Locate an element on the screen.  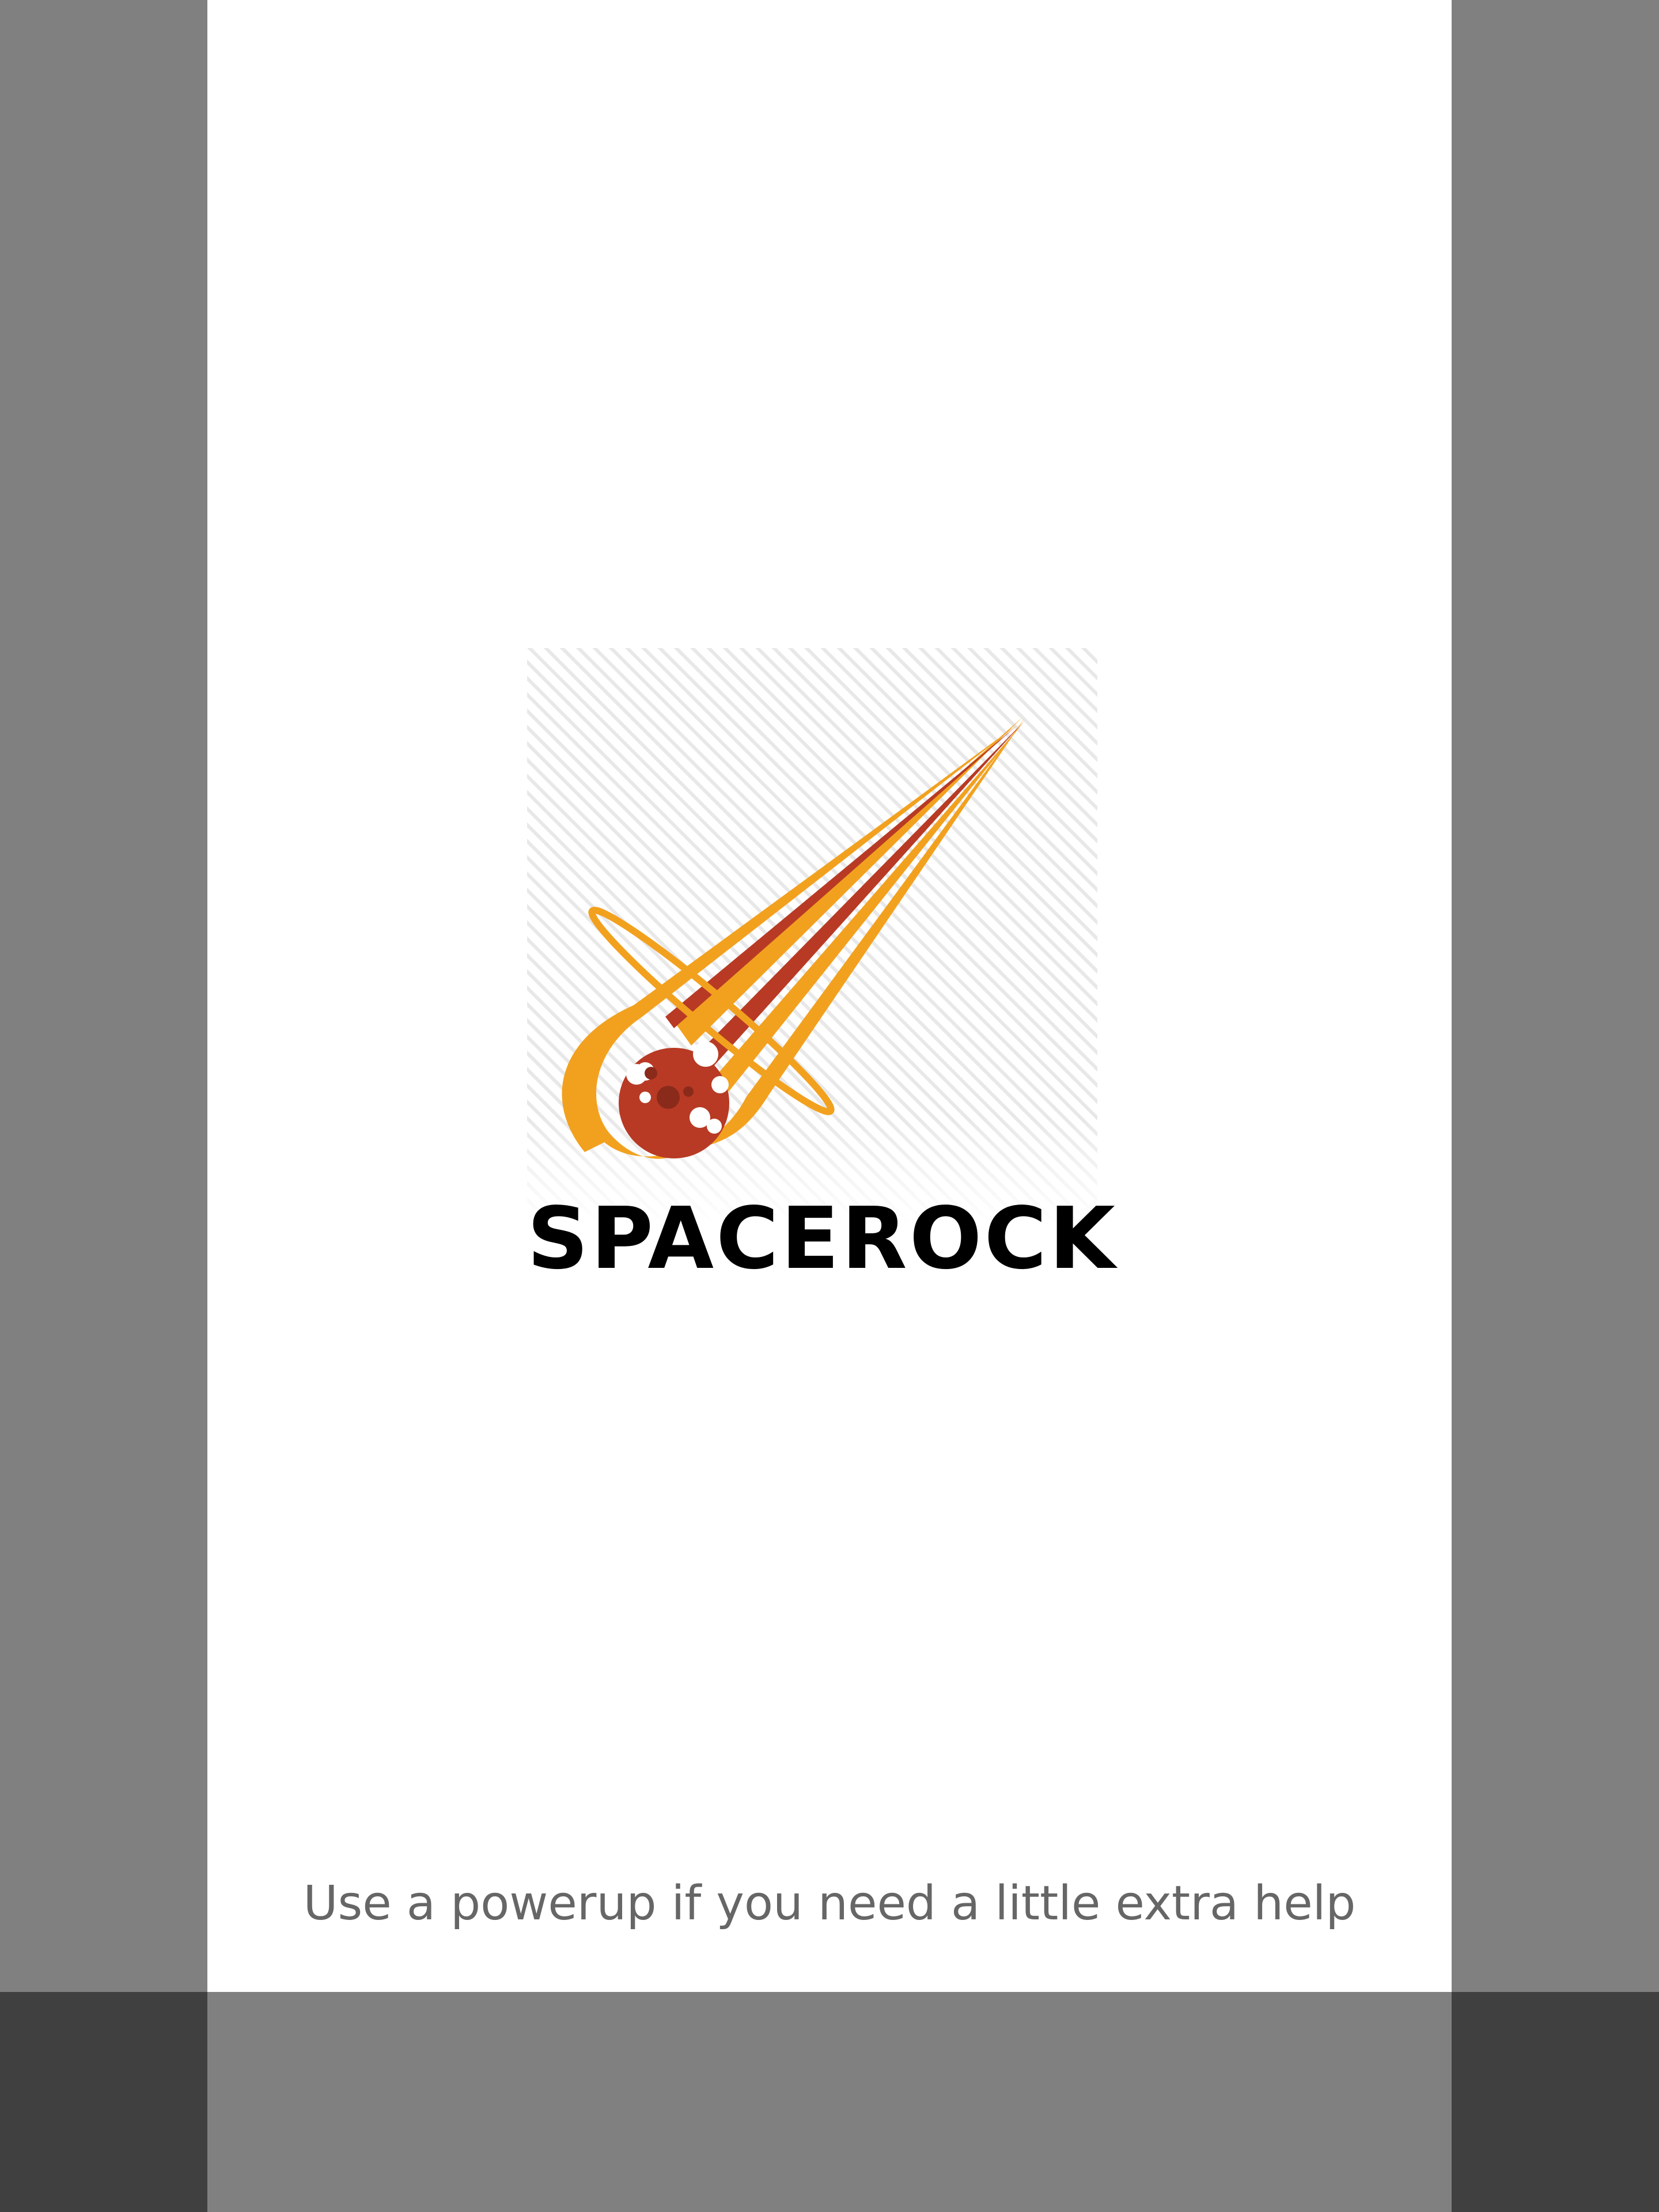
bottom-bar is located at coordinates (829, 2102).